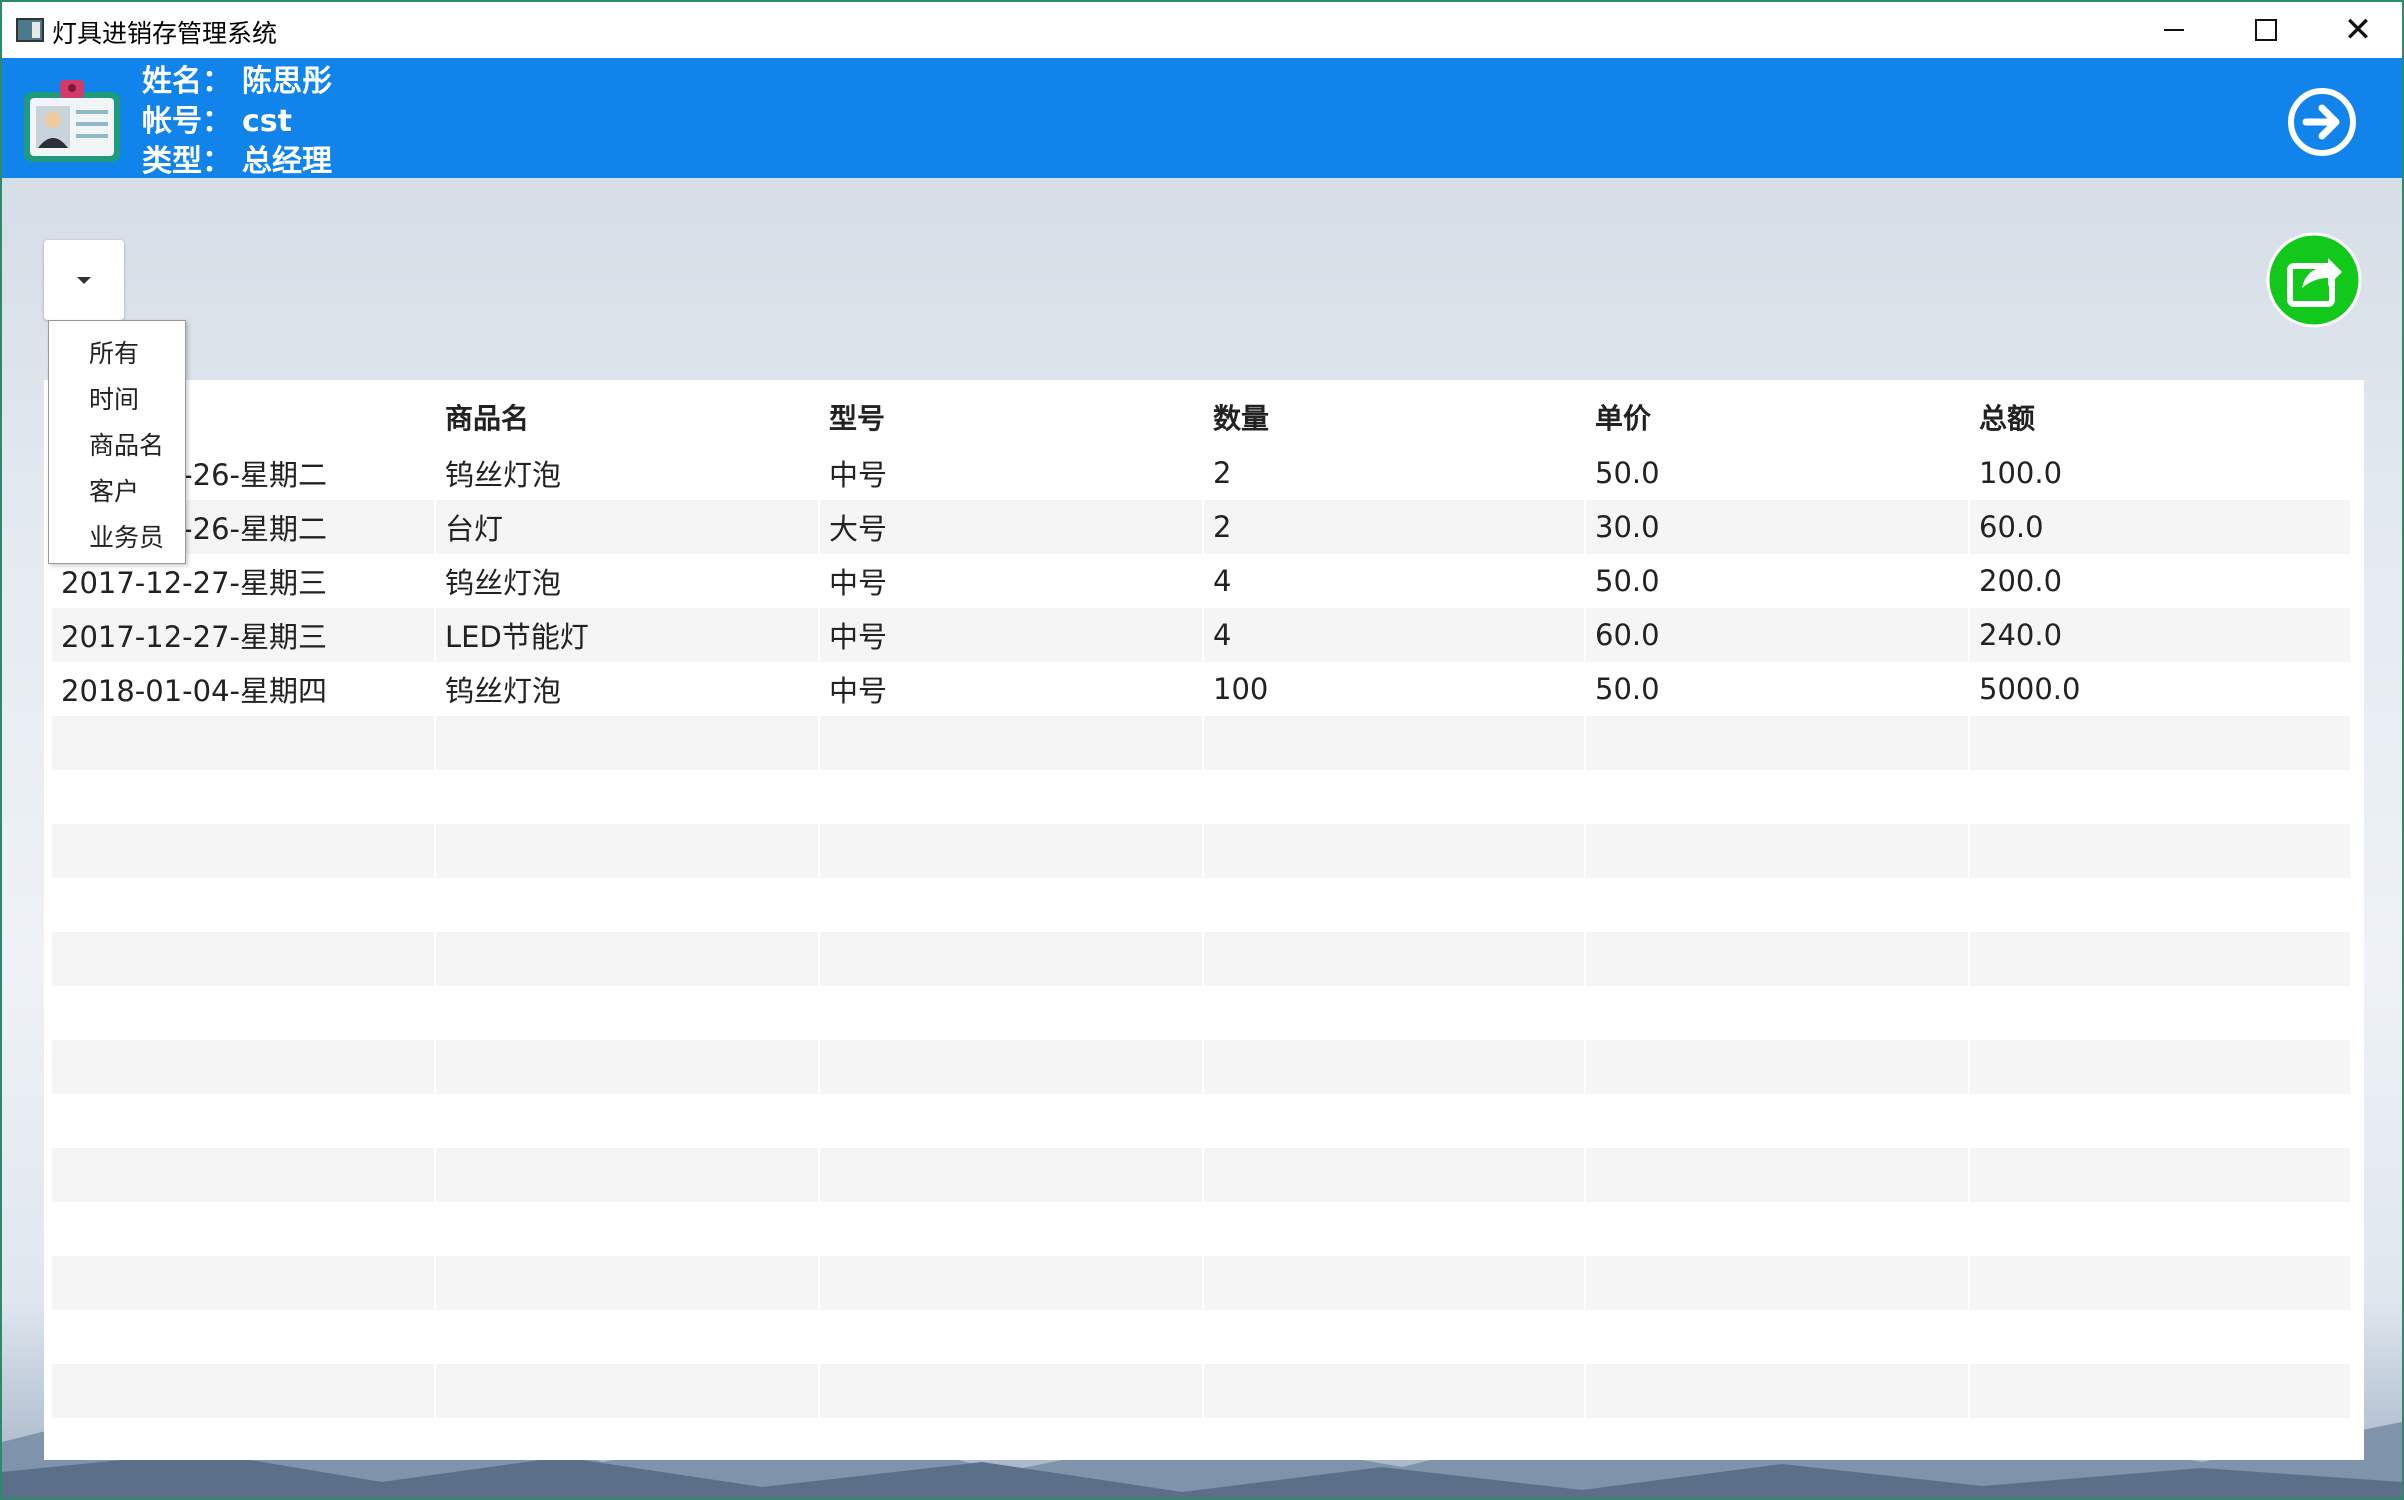  I want to click on column-header-model: 型号, so click(1012, 417).